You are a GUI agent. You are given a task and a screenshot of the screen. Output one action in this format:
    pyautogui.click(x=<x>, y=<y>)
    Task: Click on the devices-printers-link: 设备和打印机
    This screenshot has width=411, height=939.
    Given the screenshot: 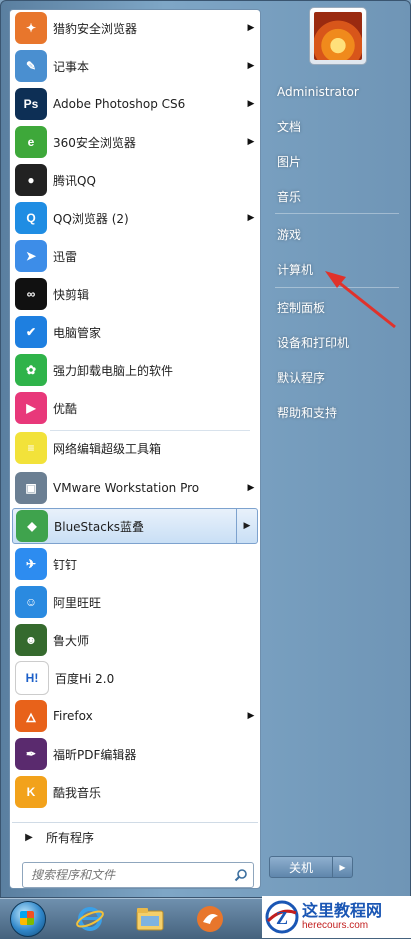 What is the action you would take?
    pyautogui.click(x=337, y=343)
    